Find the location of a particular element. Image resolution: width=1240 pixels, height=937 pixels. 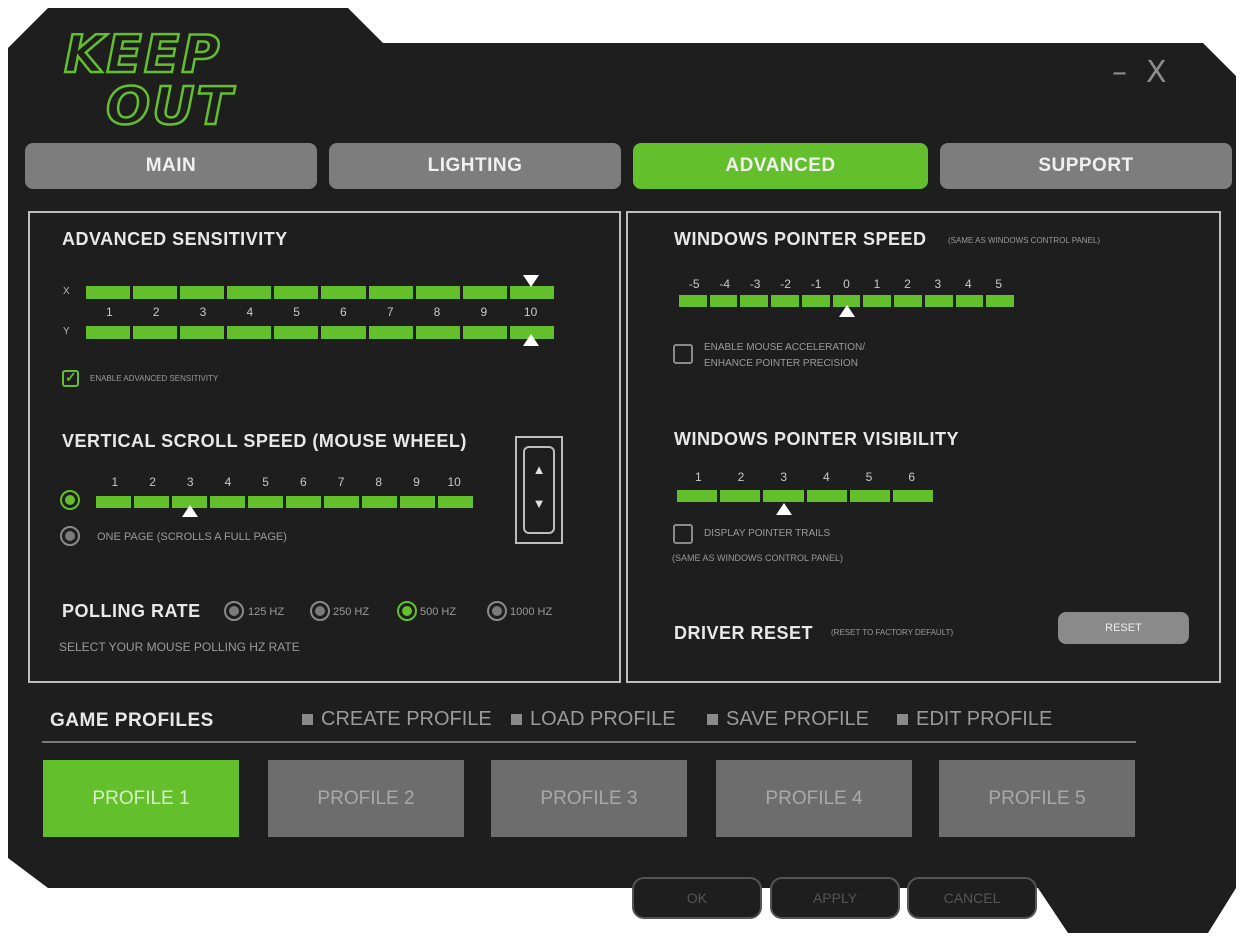

profile-1-button: PROFILE 1 is located at coordinates (141, 798).